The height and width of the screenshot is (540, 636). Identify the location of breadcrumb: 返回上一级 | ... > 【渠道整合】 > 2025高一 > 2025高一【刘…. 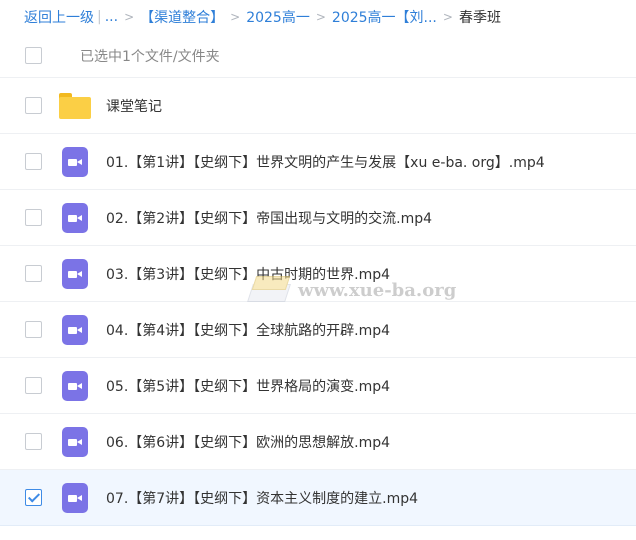
(318, 17).